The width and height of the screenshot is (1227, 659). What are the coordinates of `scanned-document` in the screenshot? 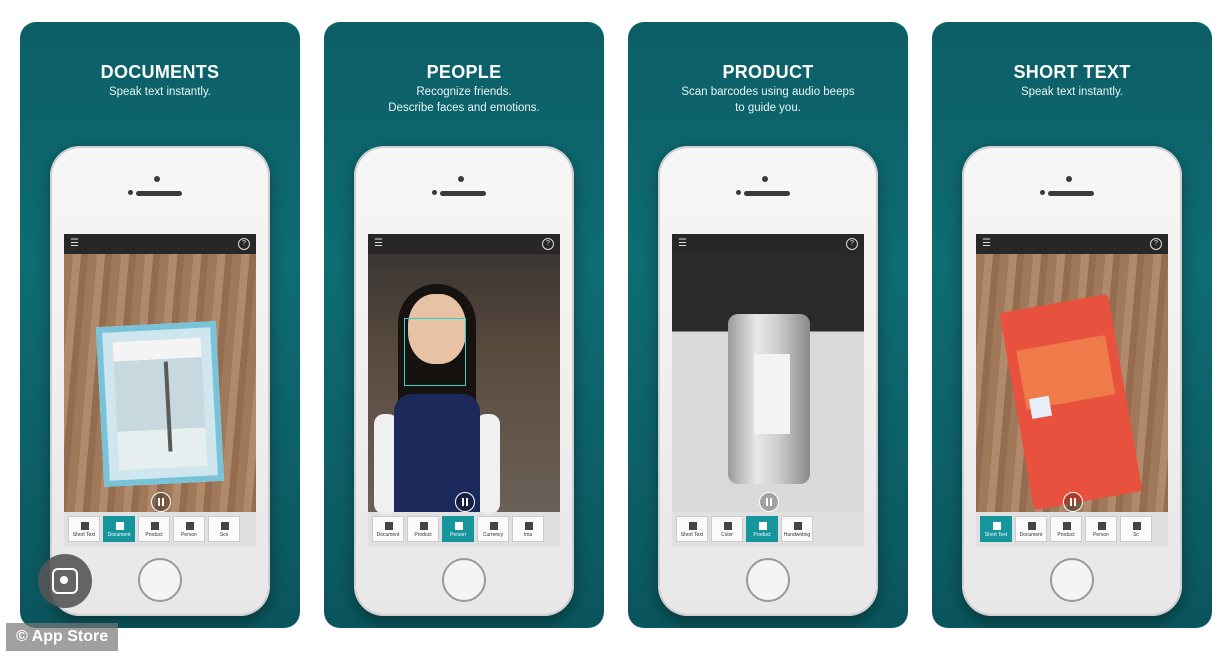 It's located at (160, 404).